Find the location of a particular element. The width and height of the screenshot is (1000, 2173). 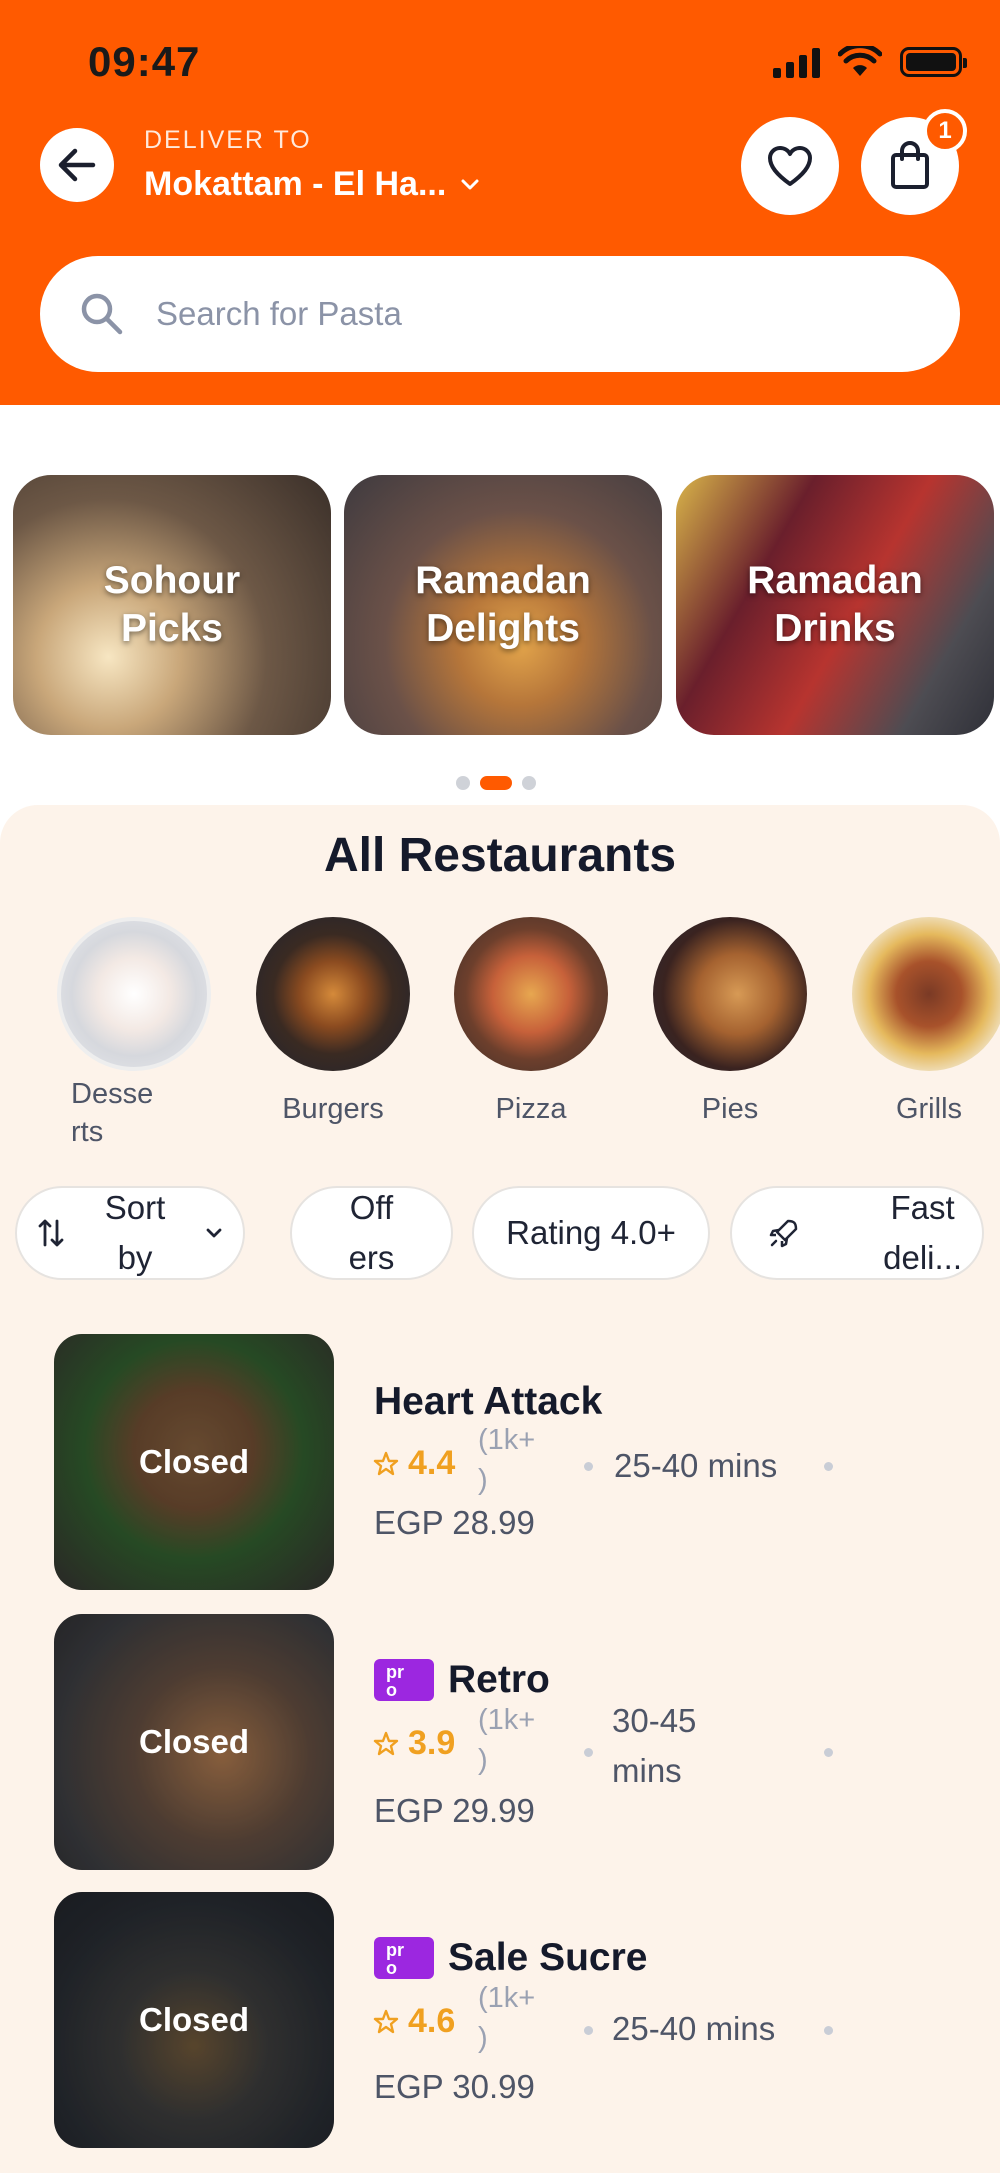

wifi-icon is located at coordinates (860, 61).